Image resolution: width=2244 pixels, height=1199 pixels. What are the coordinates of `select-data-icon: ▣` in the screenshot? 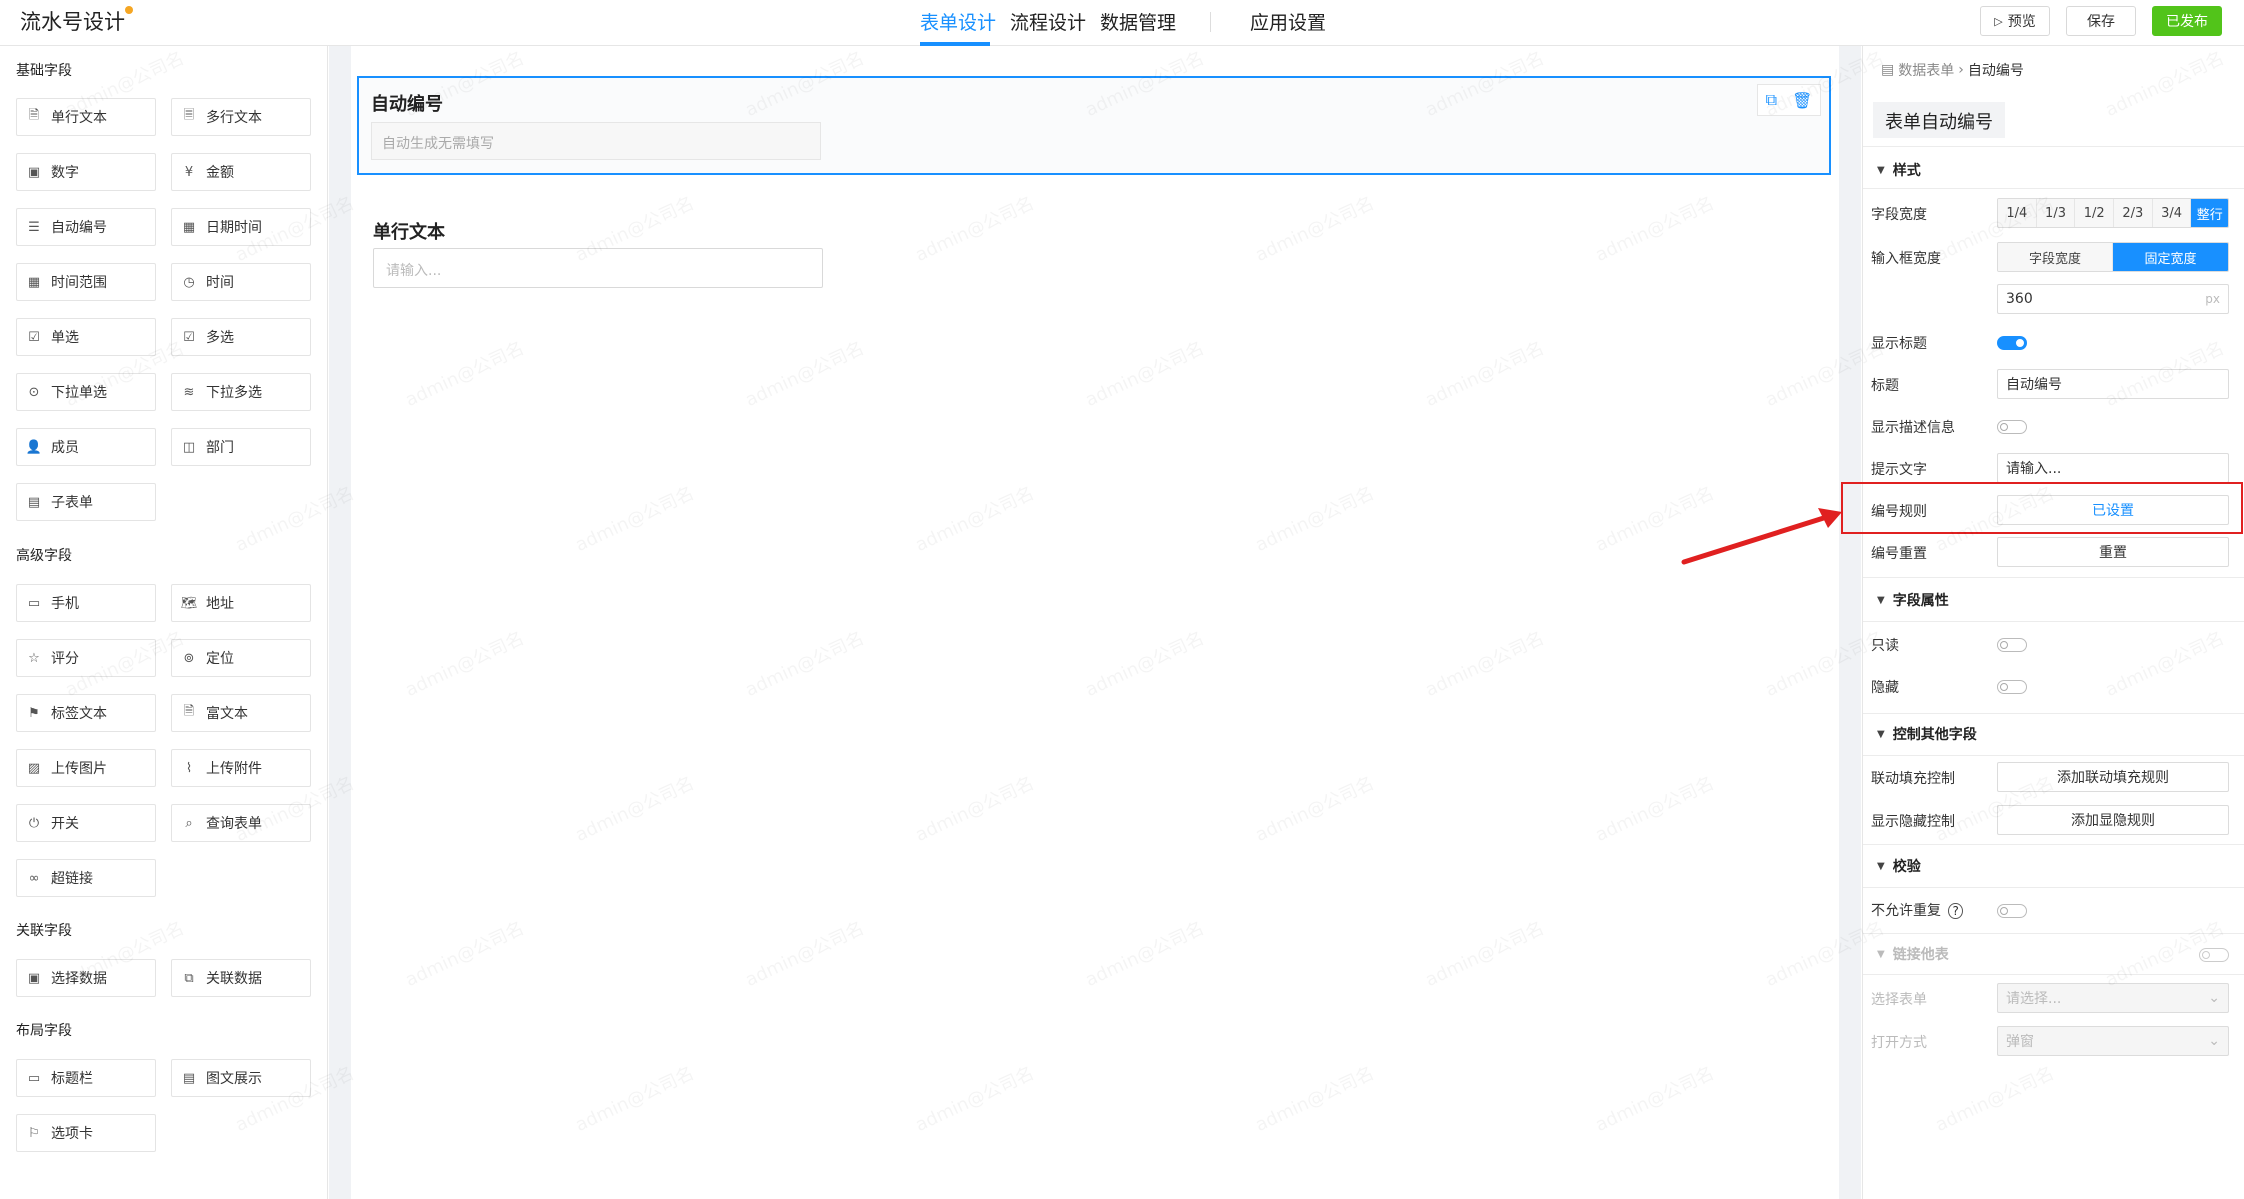 It's located at (34, 978).